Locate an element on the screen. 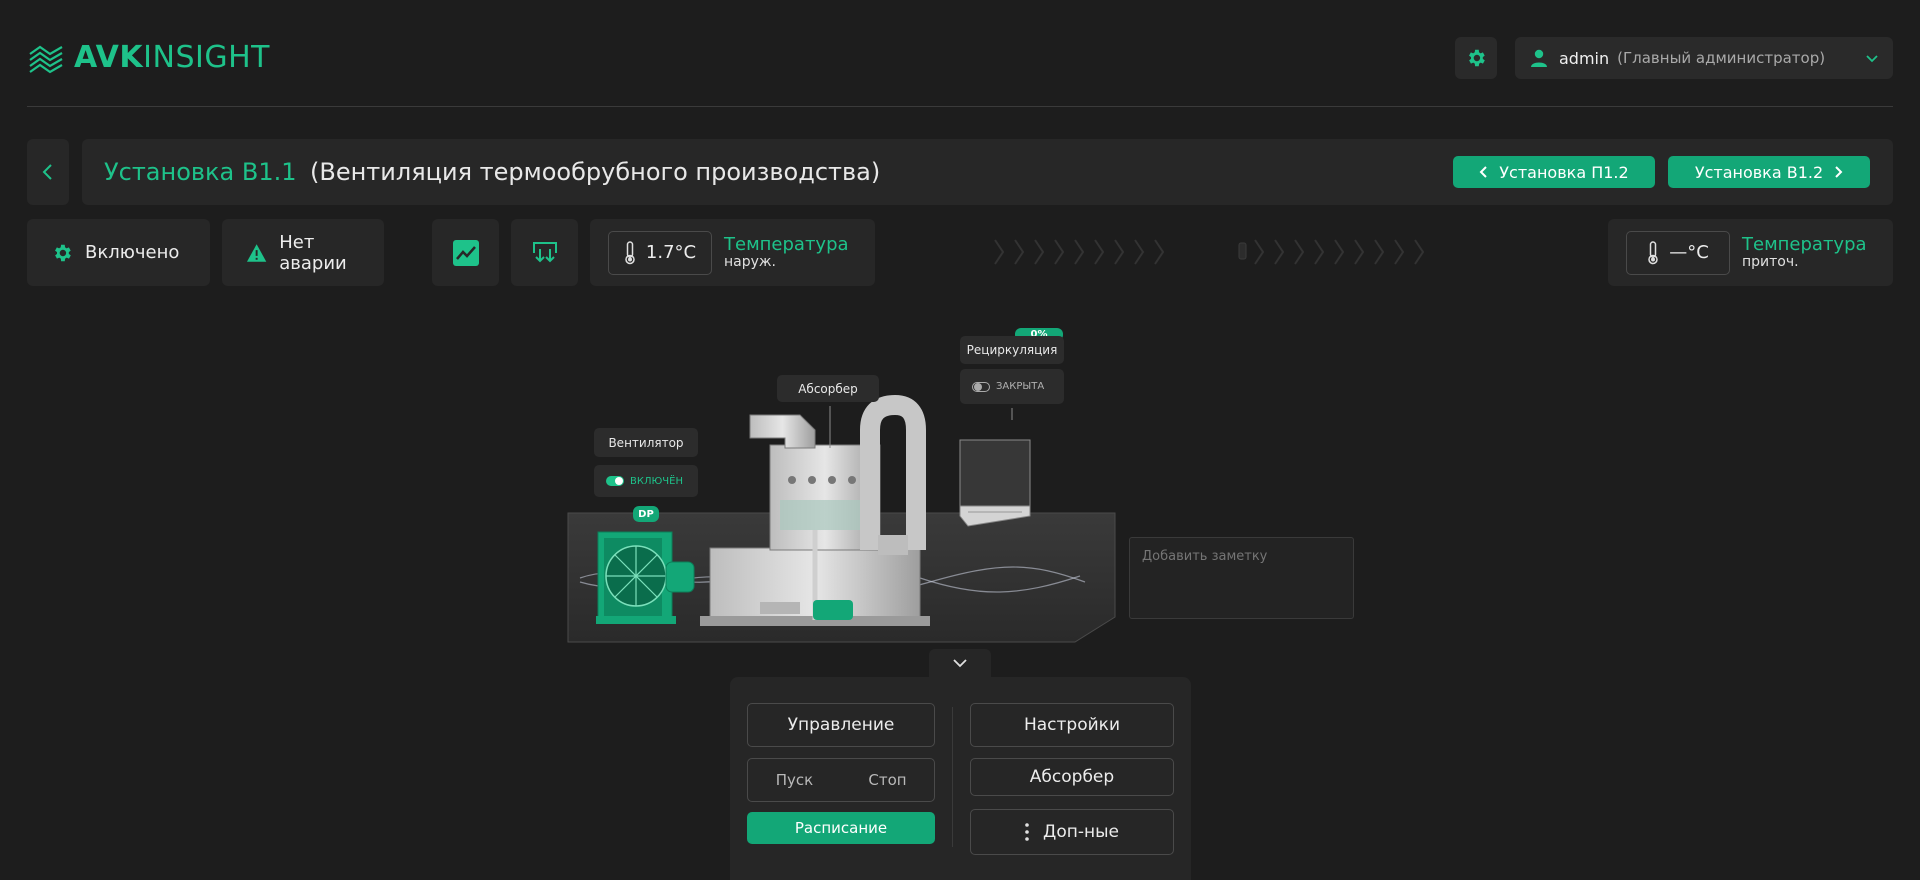 The image size is (1920, 880). waves-logo-icon is located at coordinates (46, 59).